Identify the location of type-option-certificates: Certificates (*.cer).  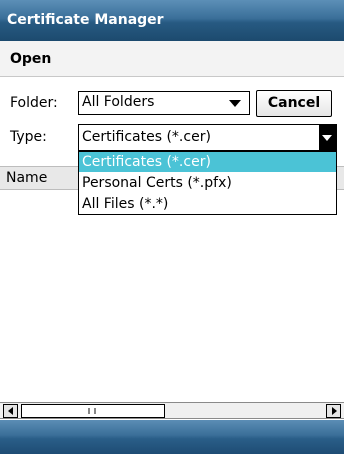
(207, 162).